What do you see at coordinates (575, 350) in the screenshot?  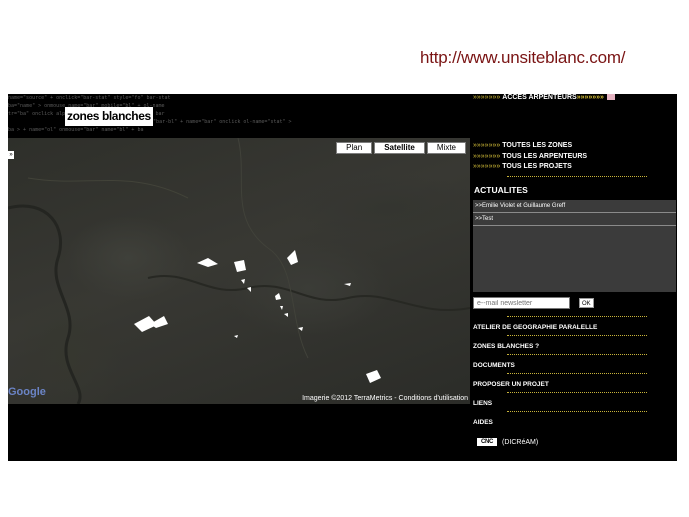 I see `menu-item-zones-blanches: ZONES BLANCHES ?` at bounding box center [575, 350].